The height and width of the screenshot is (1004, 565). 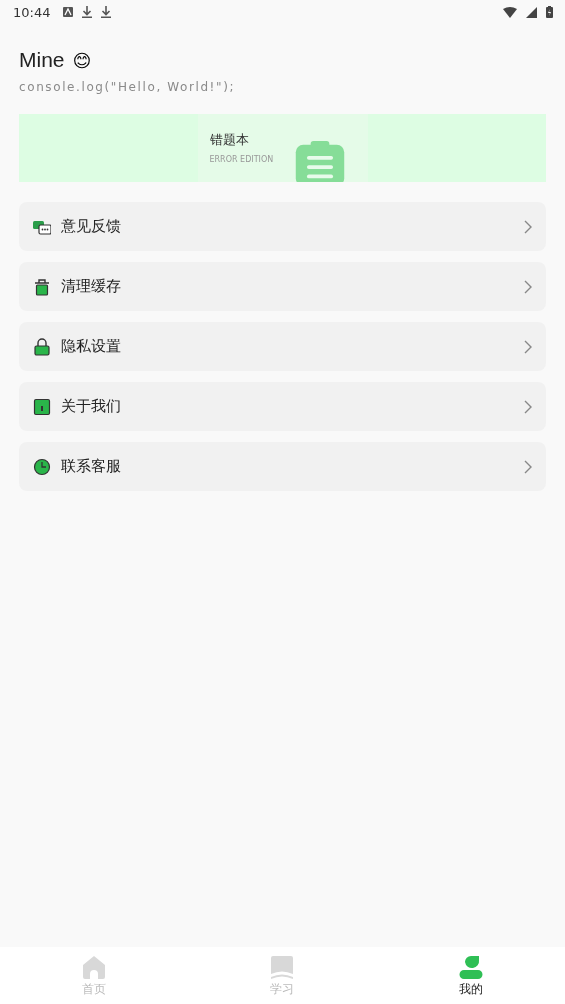 What do you see at coordinates (94, 967) in the screenshot?
I see `house-icon` at bounding box center [94, 967].